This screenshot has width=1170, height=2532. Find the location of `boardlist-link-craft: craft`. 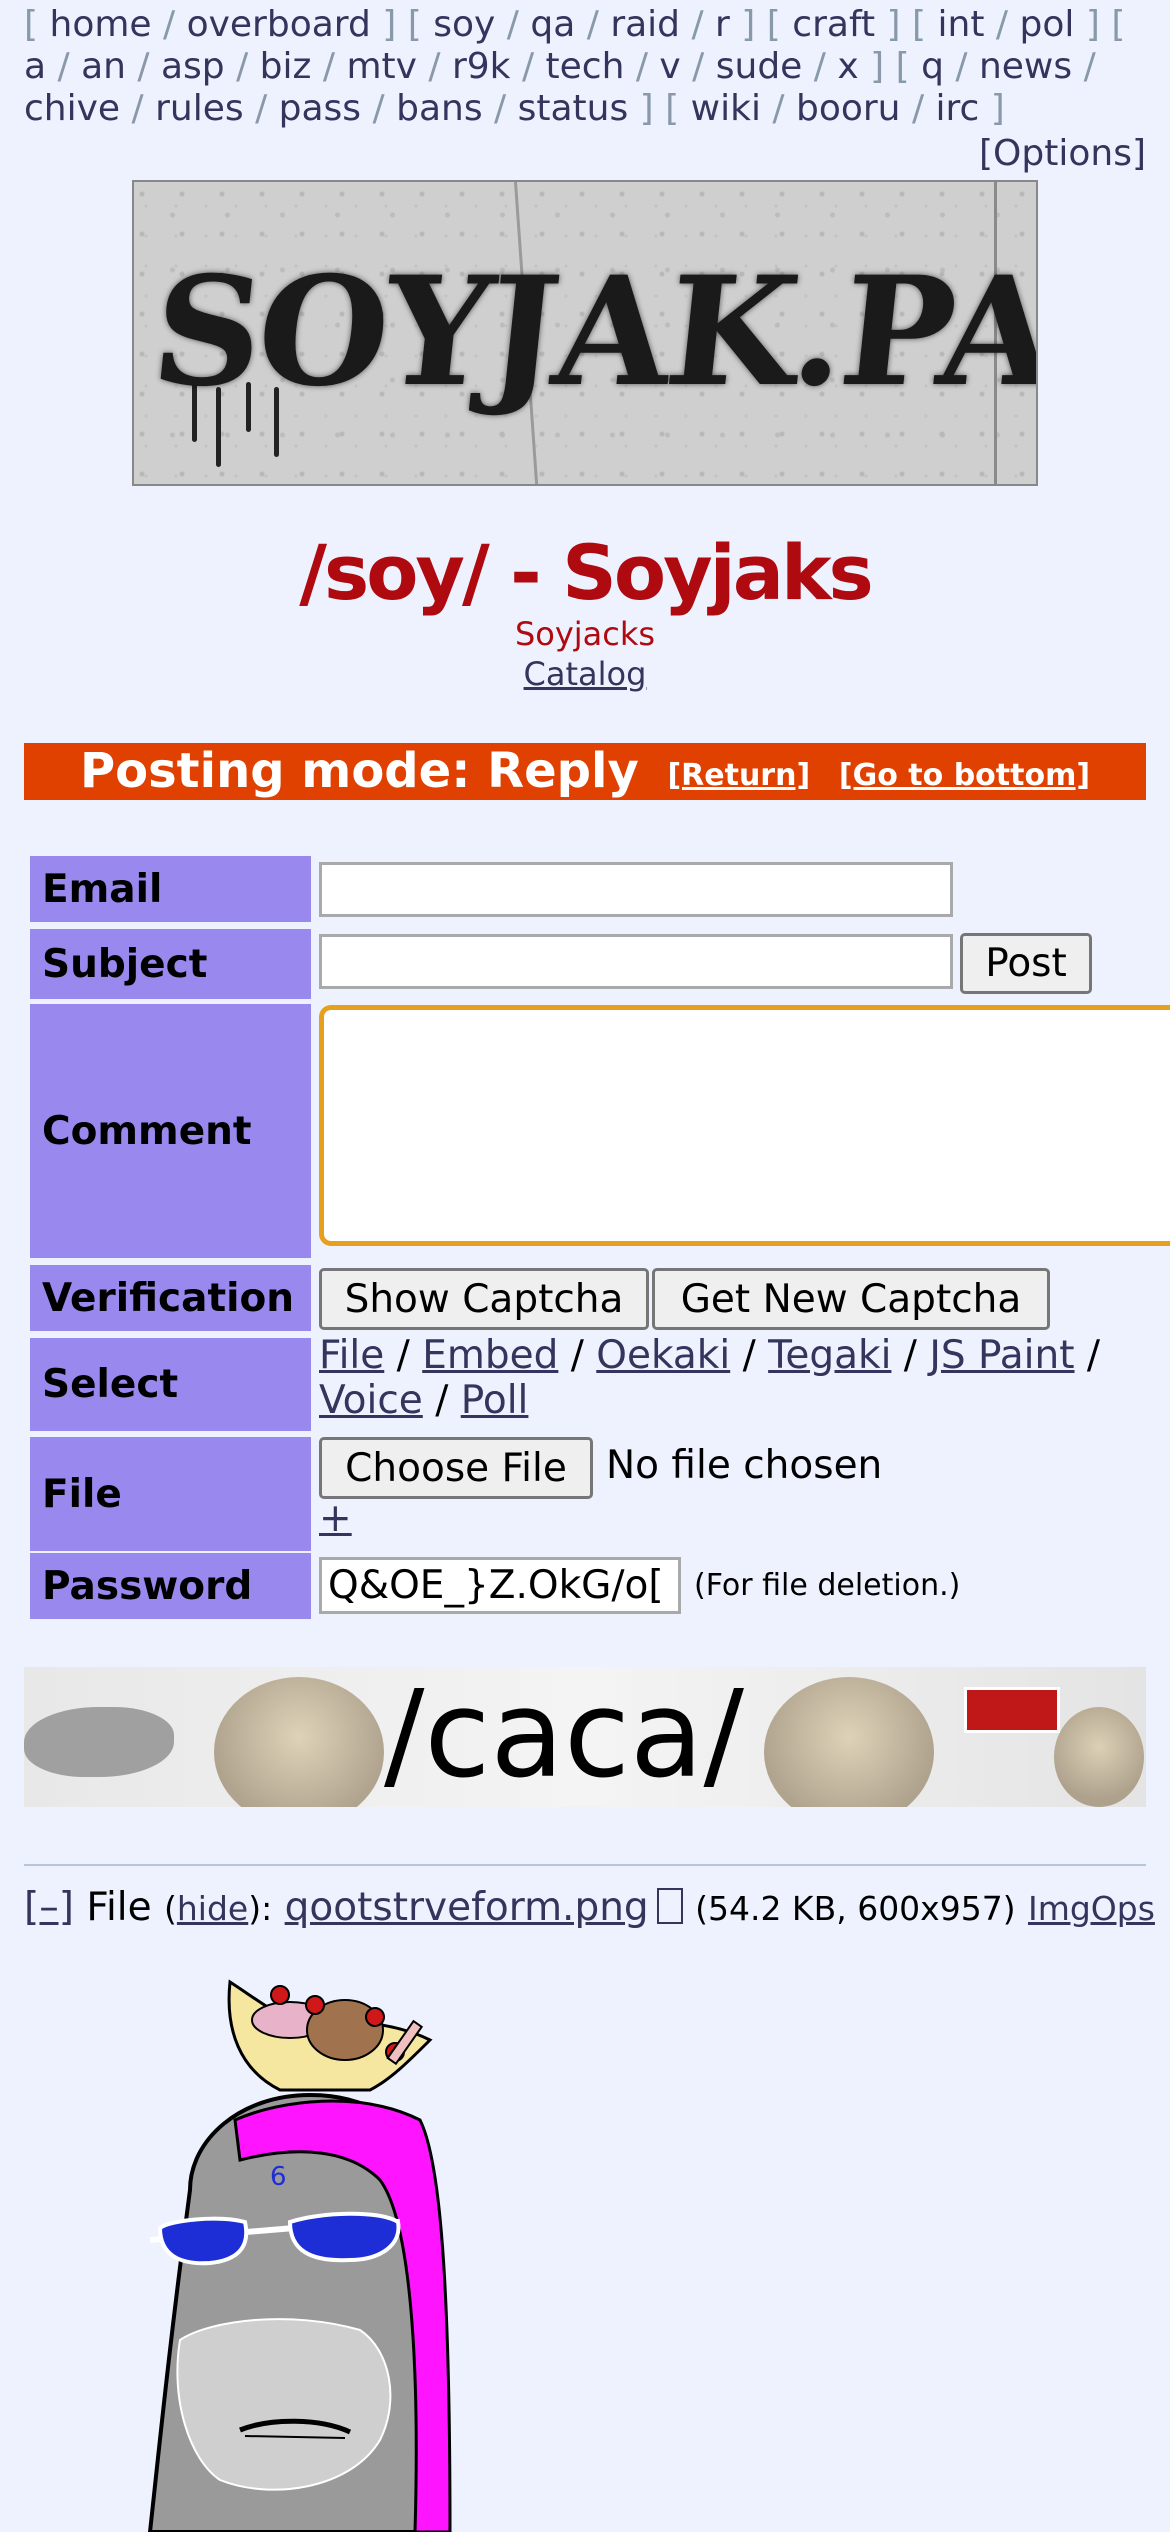

boardlist-link-craft: craft is located at coordinates (833, 24).